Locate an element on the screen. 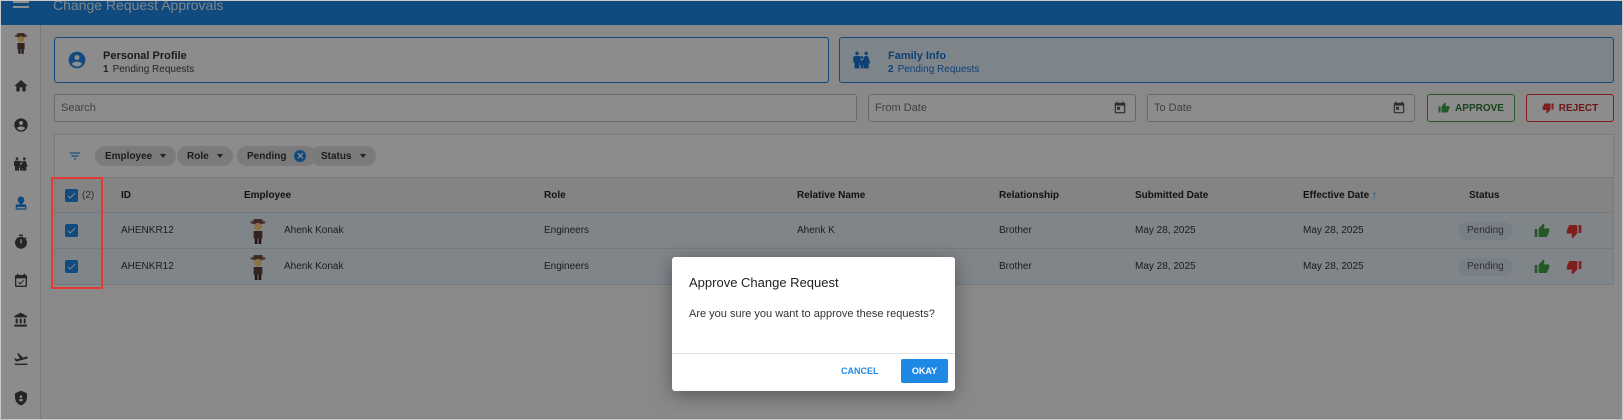  okay-button: OKAY is located at coordinates (924, 371).